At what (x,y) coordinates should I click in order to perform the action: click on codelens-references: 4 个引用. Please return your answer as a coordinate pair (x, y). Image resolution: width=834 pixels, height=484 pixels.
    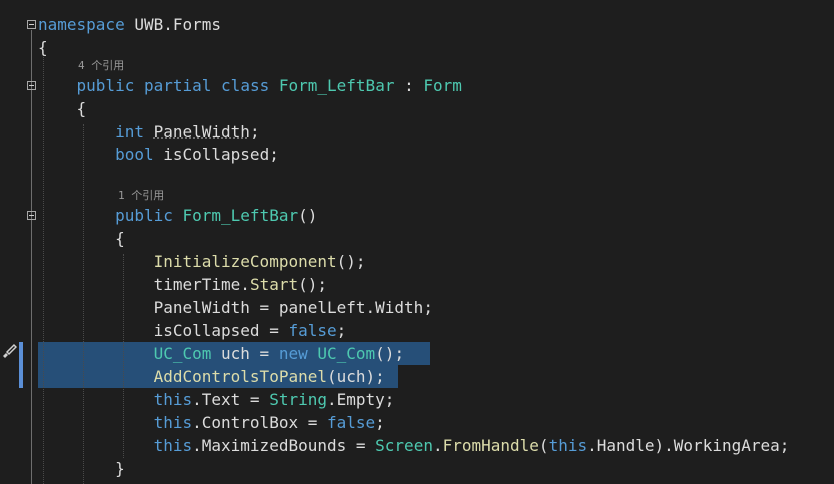
    Looking at the image, I should click on (101, 66).